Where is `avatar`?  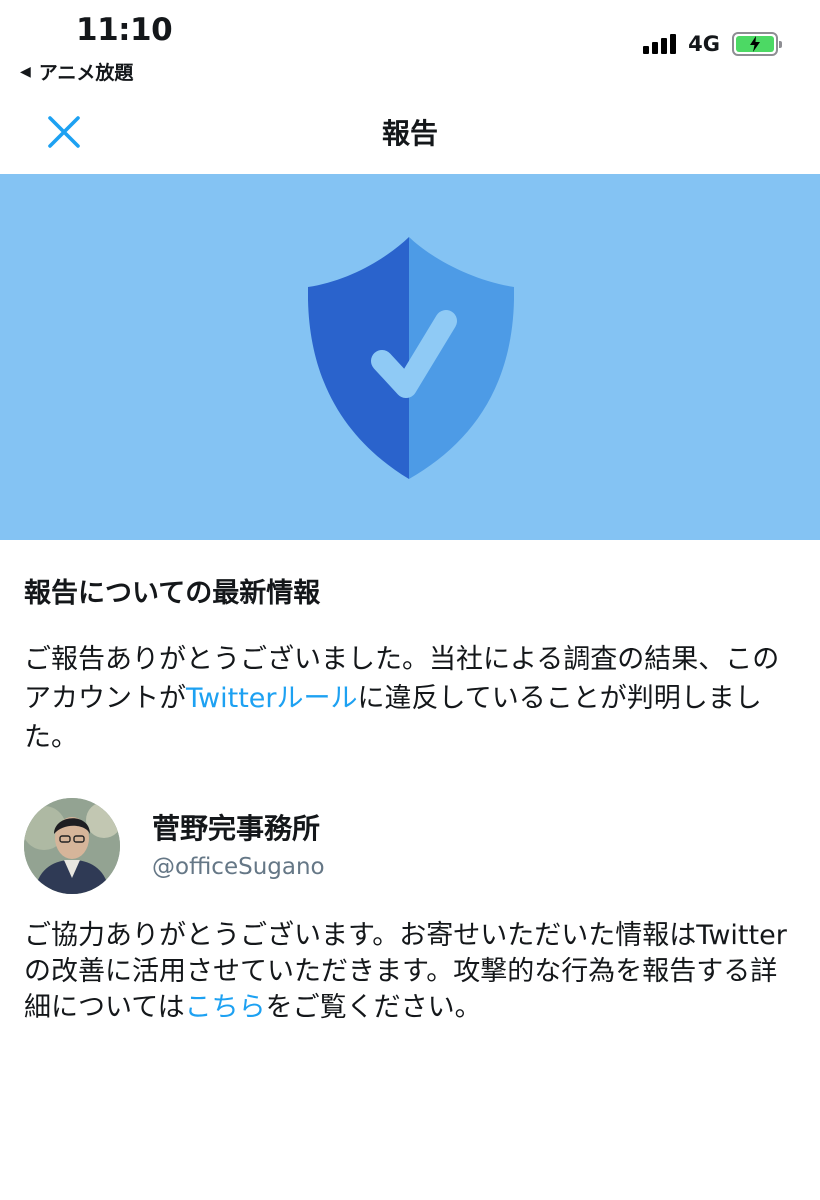
avatar is located at coordinates (72, 846).